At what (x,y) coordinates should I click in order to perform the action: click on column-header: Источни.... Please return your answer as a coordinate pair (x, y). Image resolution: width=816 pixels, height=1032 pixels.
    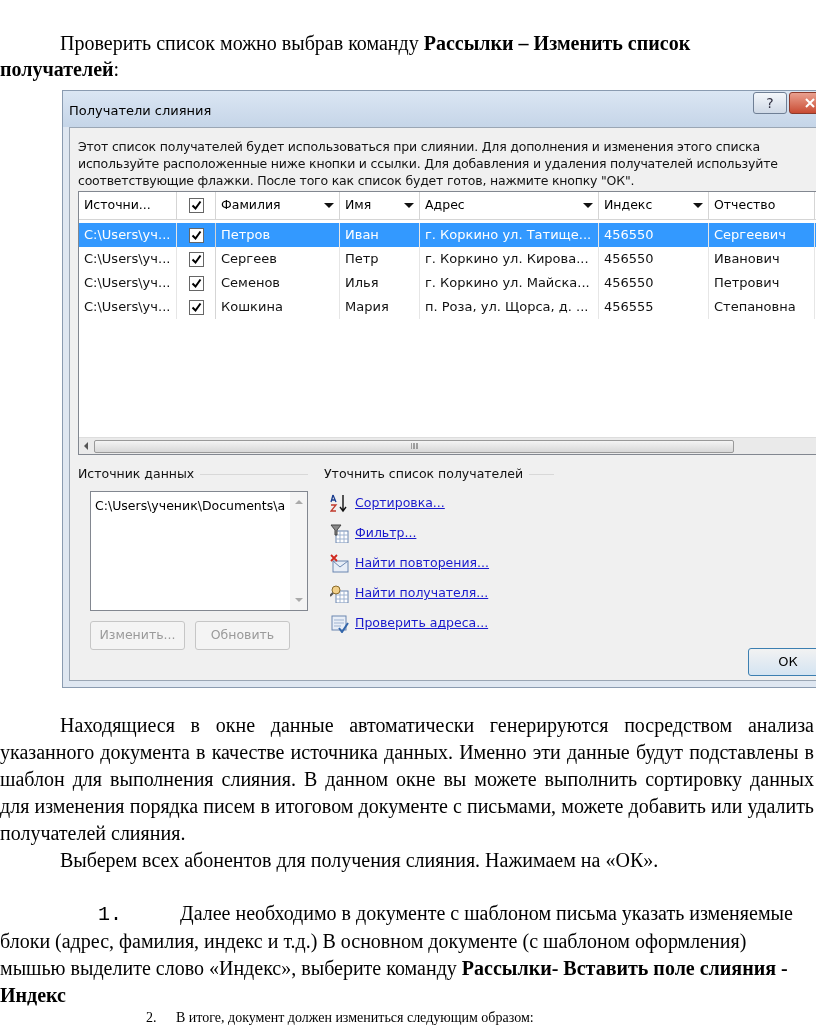
    Looking at the image, I should click on (128, 205).